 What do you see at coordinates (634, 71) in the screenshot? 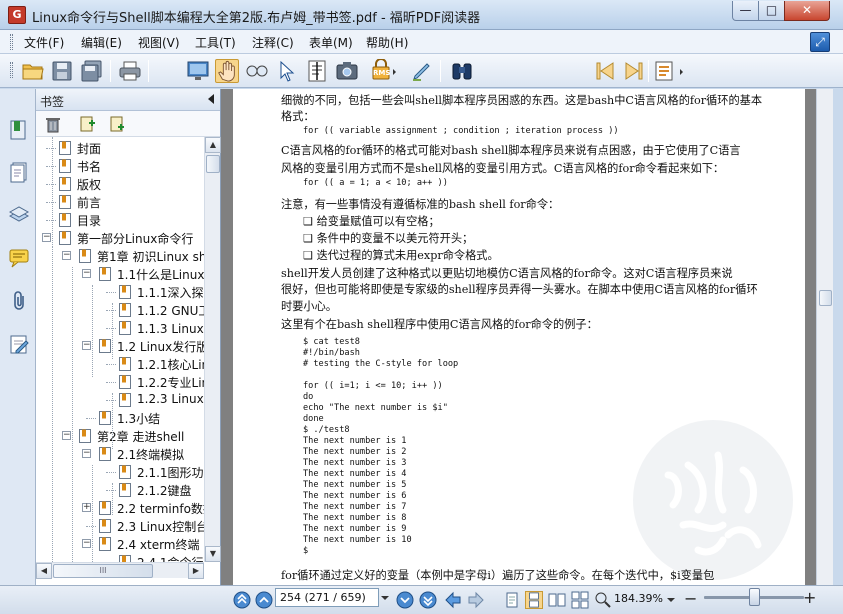
I see `find-next-icon` at bounding box center [634, 71].